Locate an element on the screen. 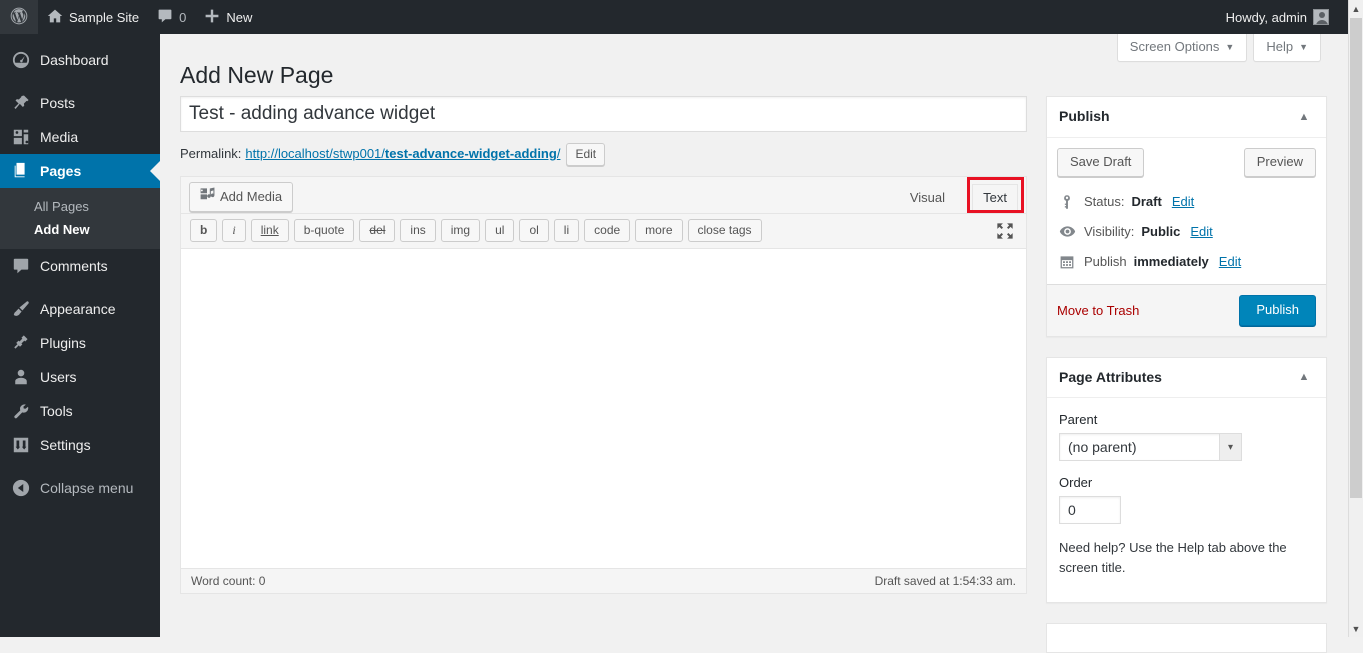 This screenshot has width=1363, height=653. site-name-menu: Sample Site is located at coordinates (93, 17).